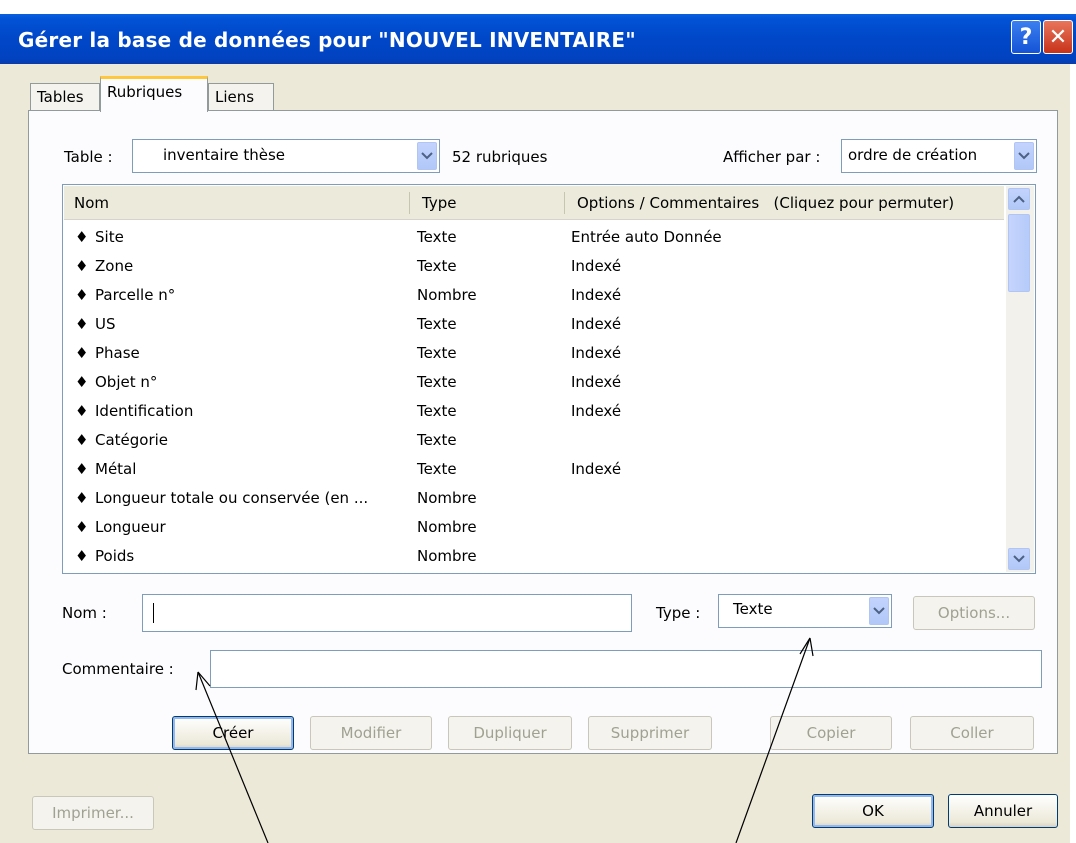 This screenshot has height=843, width=1076. What do you see at coordinates (504, 740) in the screenshot?
I see `annotation-arrows` at bounding box center [504, 740].